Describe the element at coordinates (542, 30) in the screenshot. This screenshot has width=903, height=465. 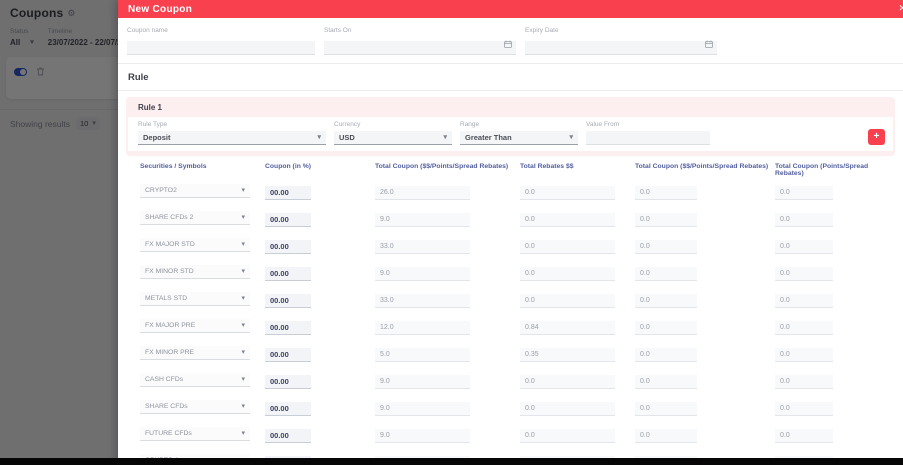
I see `expiry-date-label: Expiry Date` at that location.